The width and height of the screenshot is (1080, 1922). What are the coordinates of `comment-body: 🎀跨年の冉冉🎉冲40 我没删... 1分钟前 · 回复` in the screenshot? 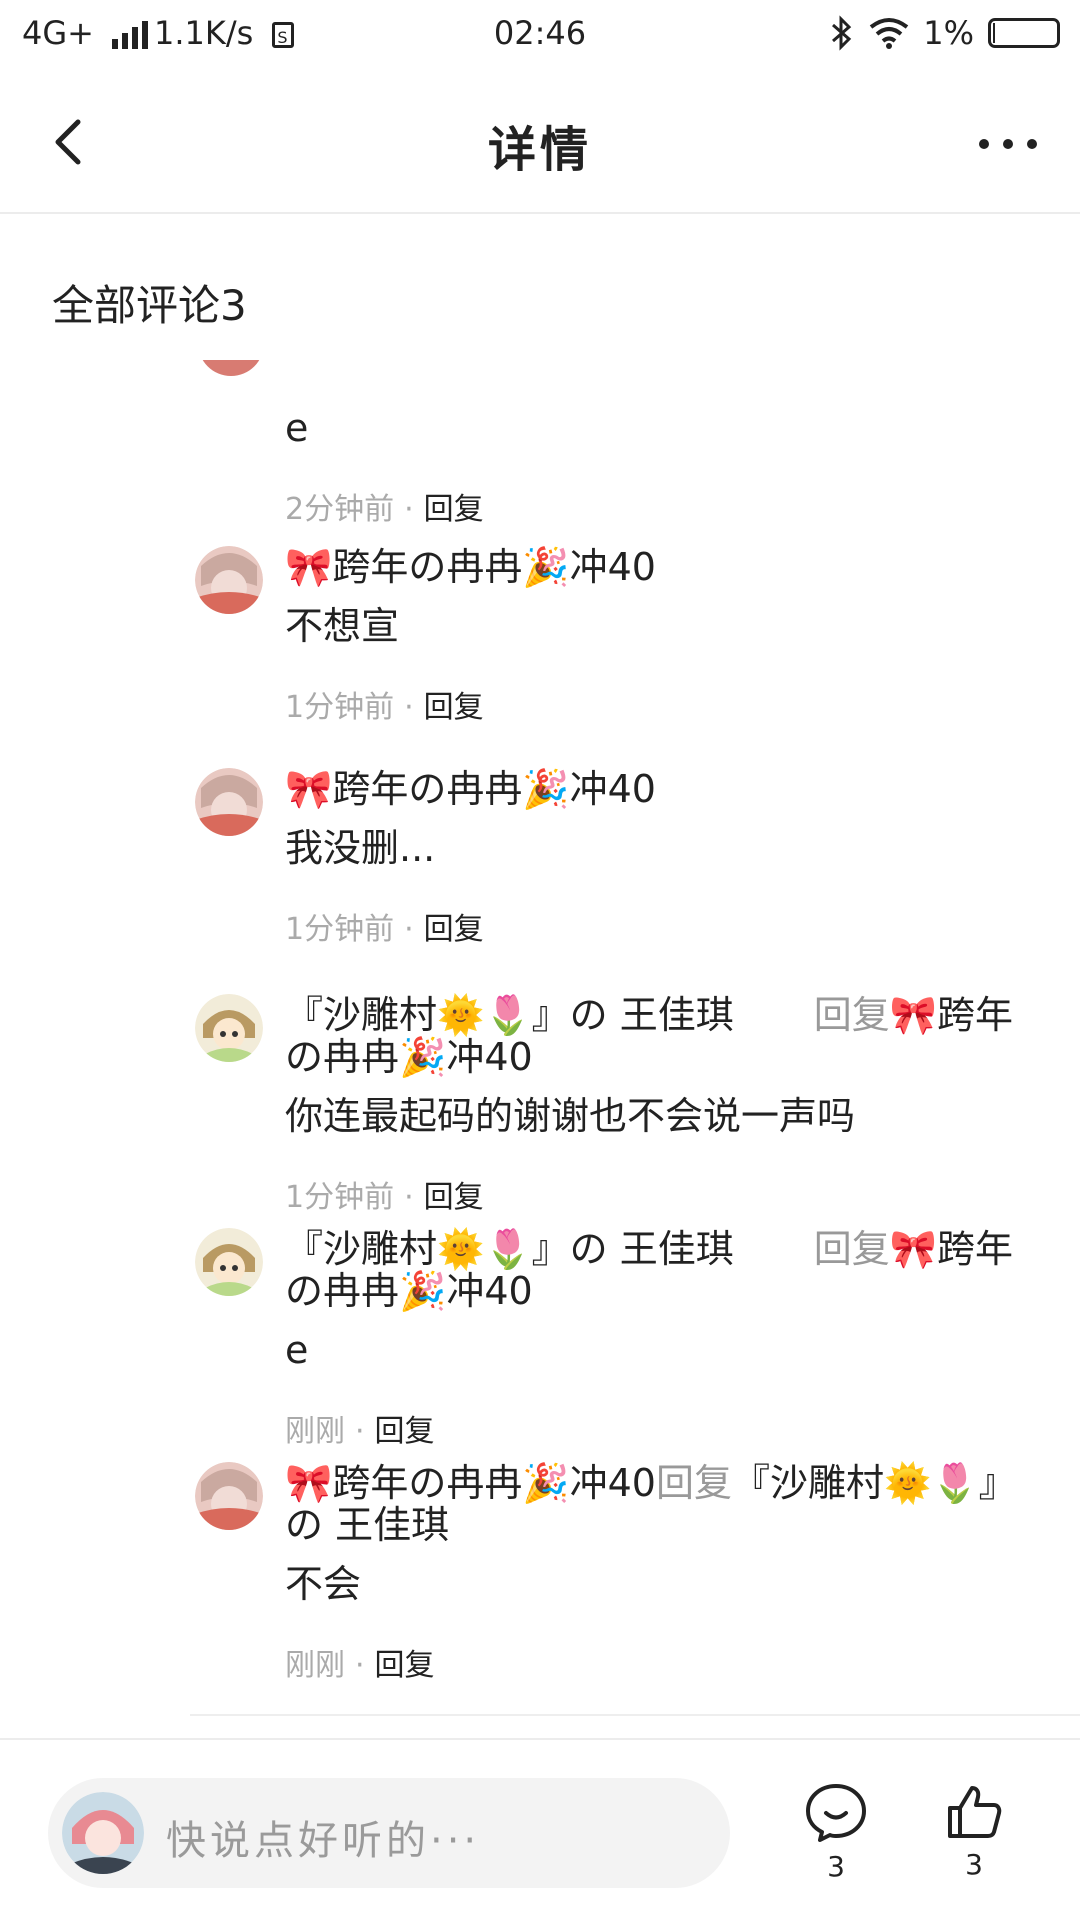 It's located at (660, 858).